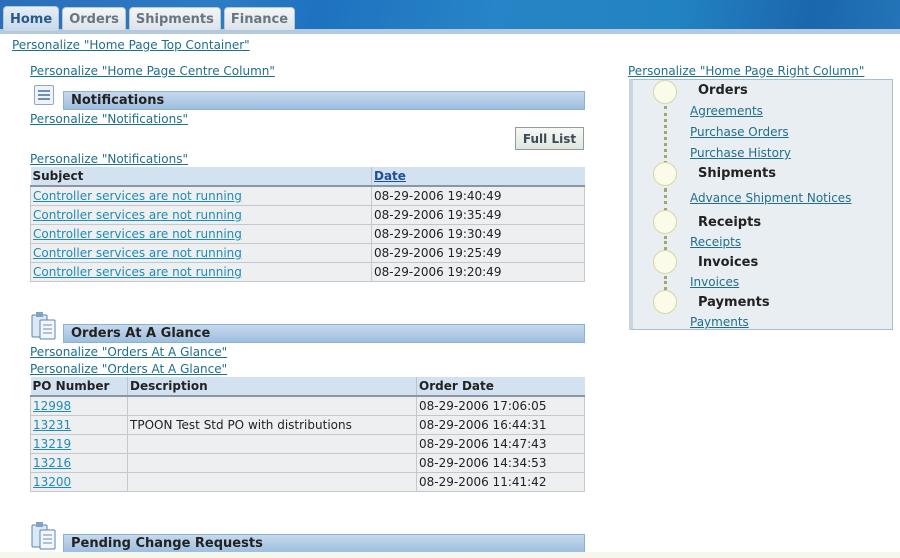  What do you see at coordinates (500, 425) in the screenshot?
I see `order-date-cell: 08-29-2006 16:44:31` at bounding box center [500, 425].